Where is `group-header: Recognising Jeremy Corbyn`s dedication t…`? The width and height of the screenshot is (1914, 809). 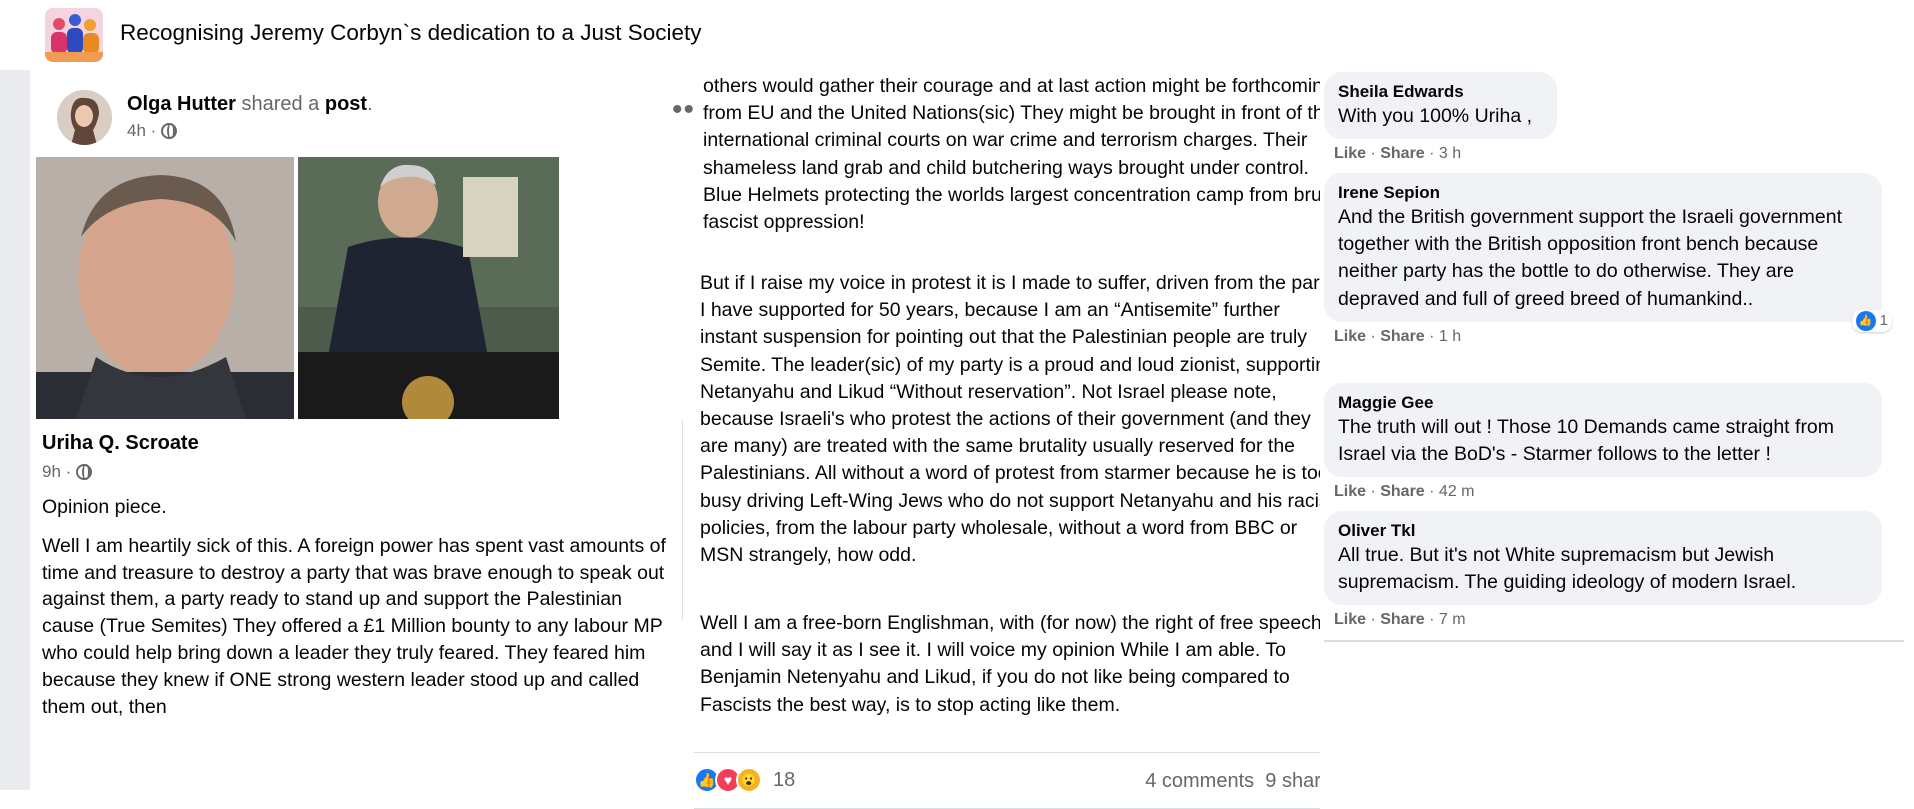
group-header: Recognising Jeremy Corbyn`s dedication t… is located at coordinates (957, 35).